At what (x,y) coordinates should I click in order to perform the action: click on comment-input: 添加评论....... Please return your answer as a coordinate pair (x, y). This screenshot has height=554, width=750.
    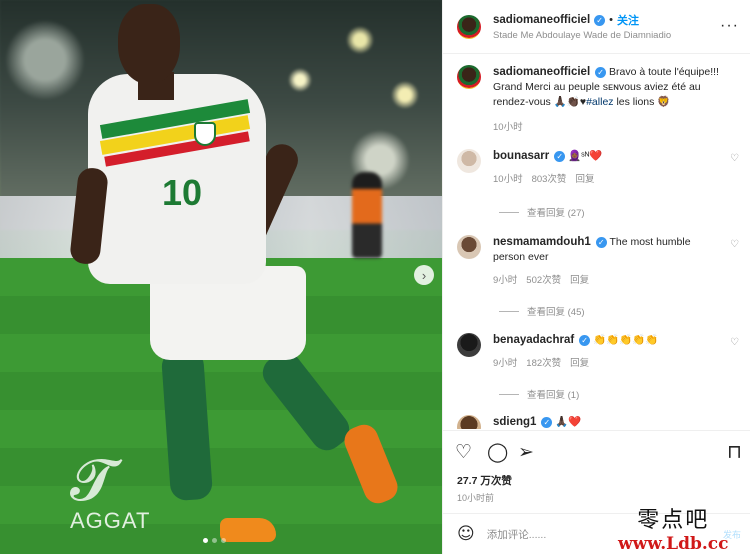
    Looking at the image, I should click on (517, 534).